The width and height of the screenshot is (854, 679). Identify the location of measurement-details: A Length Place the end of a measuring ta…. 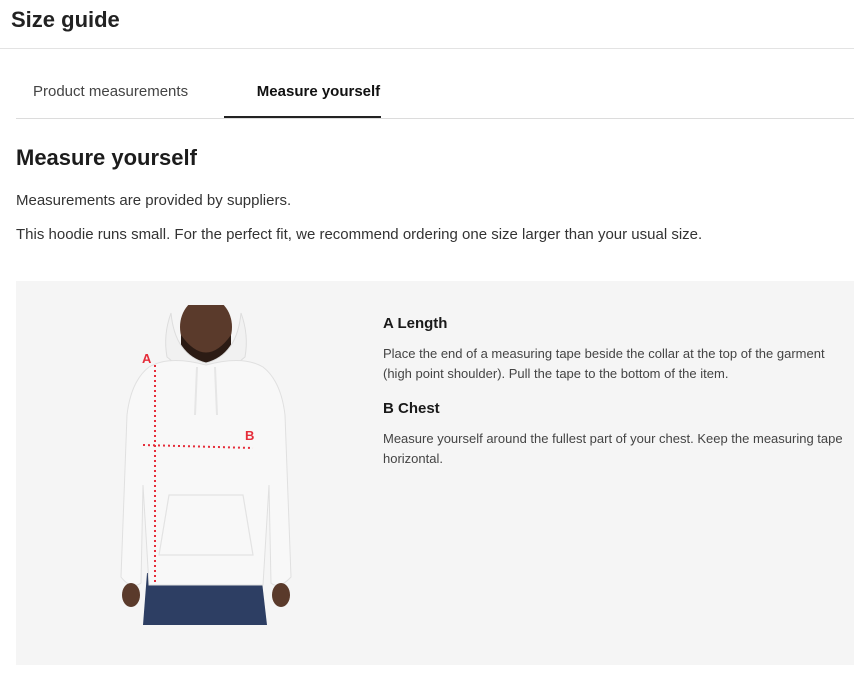
(618, 392).